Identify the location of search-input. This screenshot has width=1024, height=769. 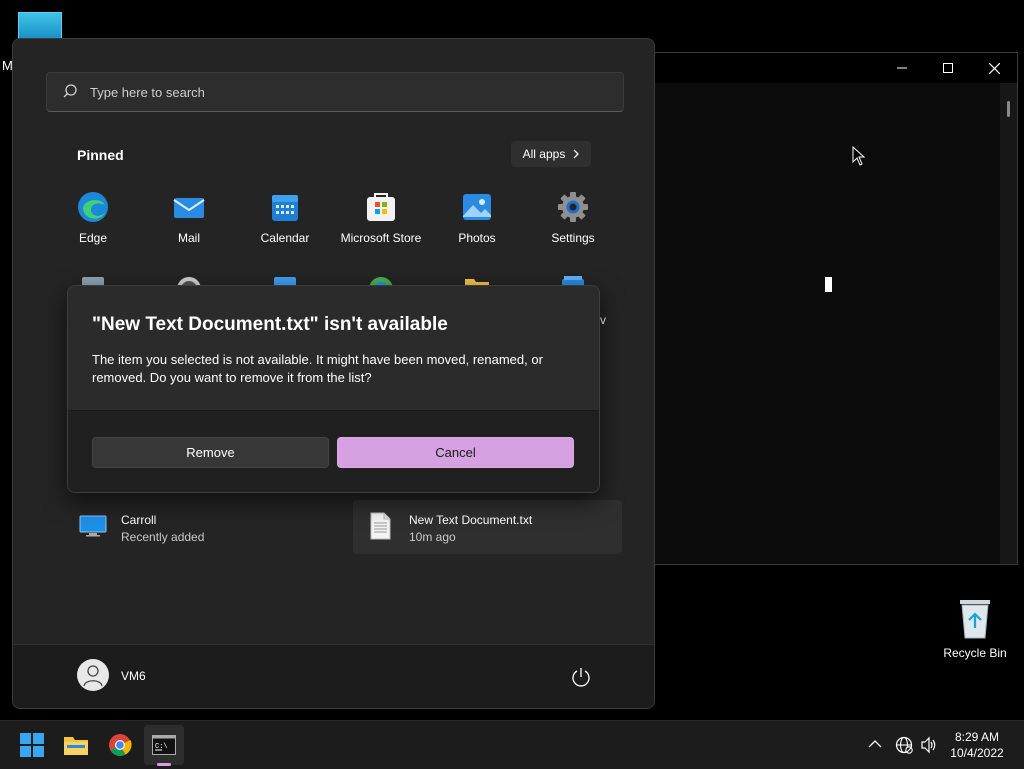
(340, 92).